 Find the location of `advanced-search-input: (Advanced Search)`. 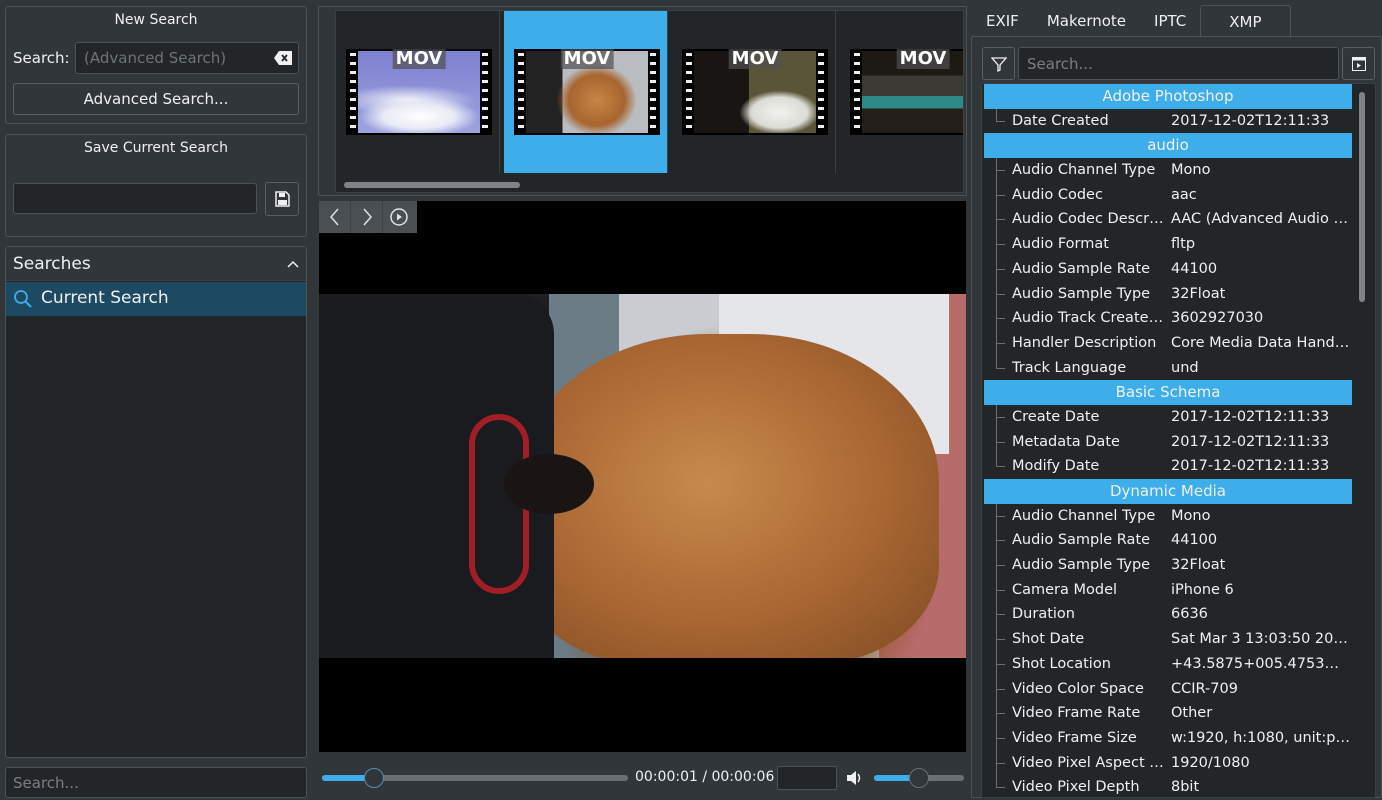

advanced-search-input: (Advanced Search) is located at coordinates (187, 58).